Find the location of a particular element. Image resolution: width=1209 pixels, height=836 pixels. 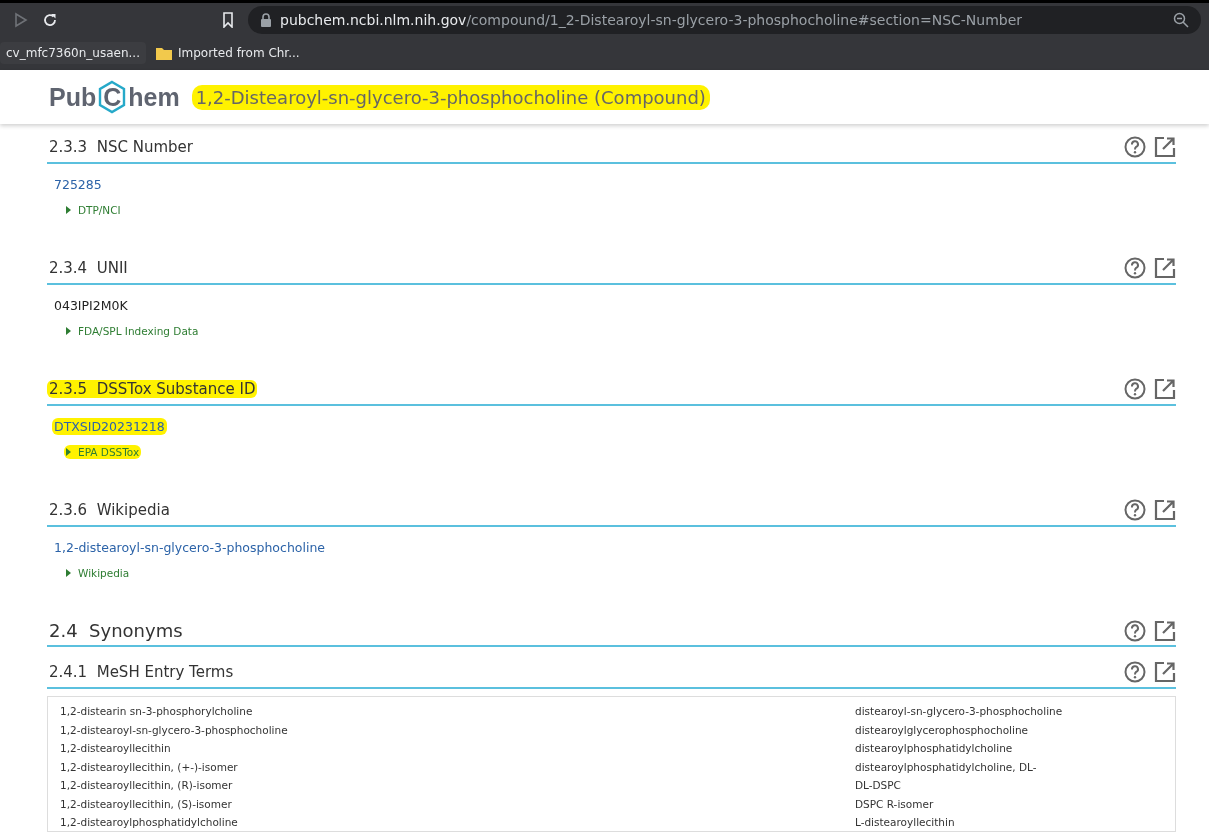

bookmark-icon is located at coordinates (228, 19).